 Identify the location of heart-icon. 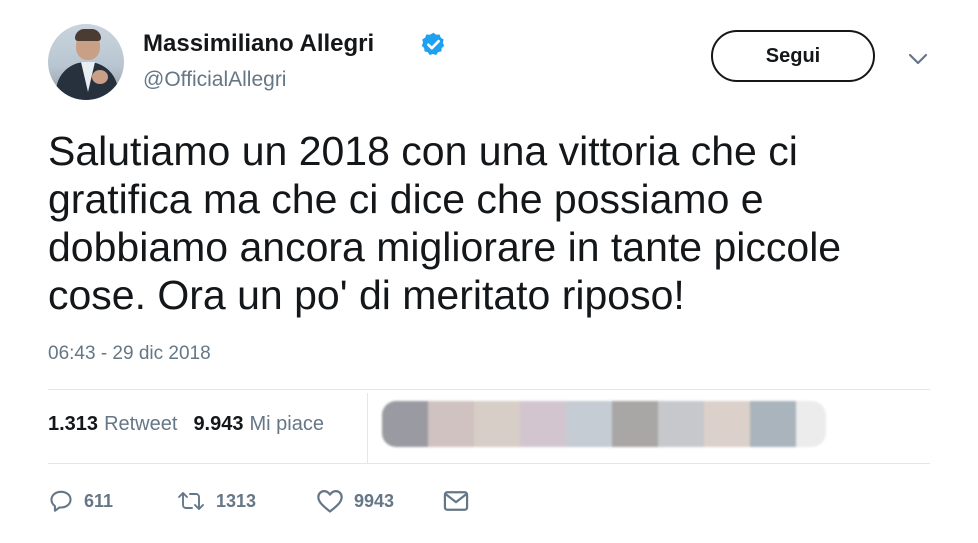
(330, 501).